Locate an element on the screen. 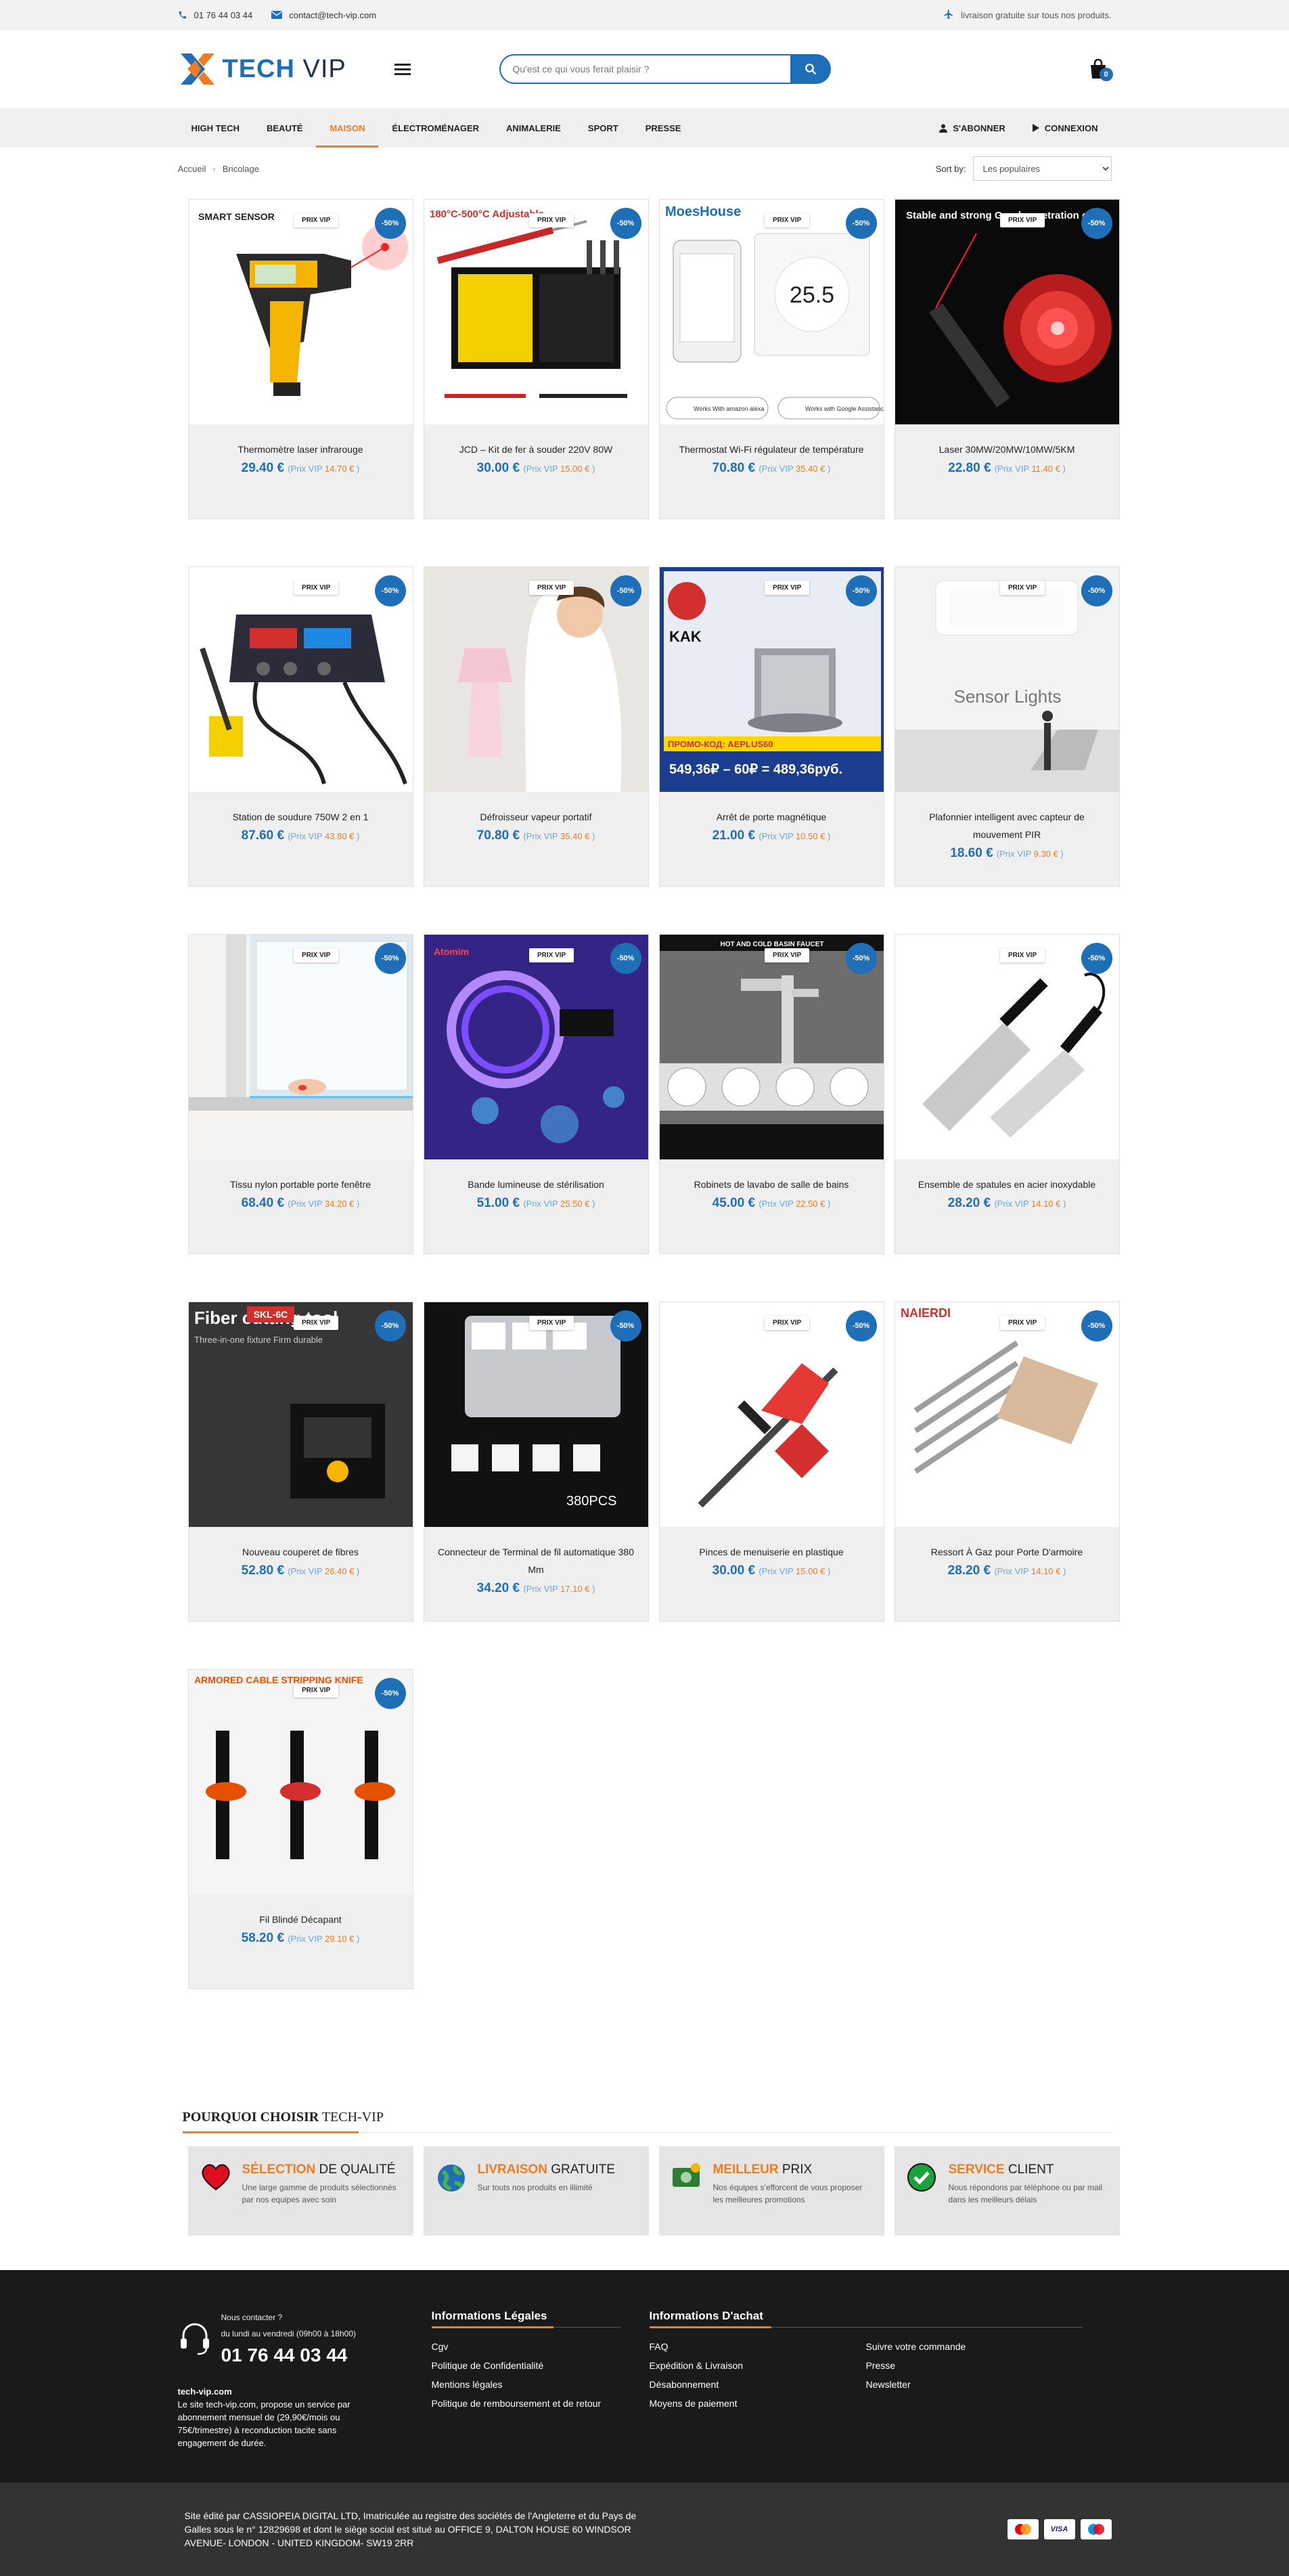 The width and height of the screenshot is (1289, 2576). legal-info-title: Informations Légales is located at coordinates (526, 2318).